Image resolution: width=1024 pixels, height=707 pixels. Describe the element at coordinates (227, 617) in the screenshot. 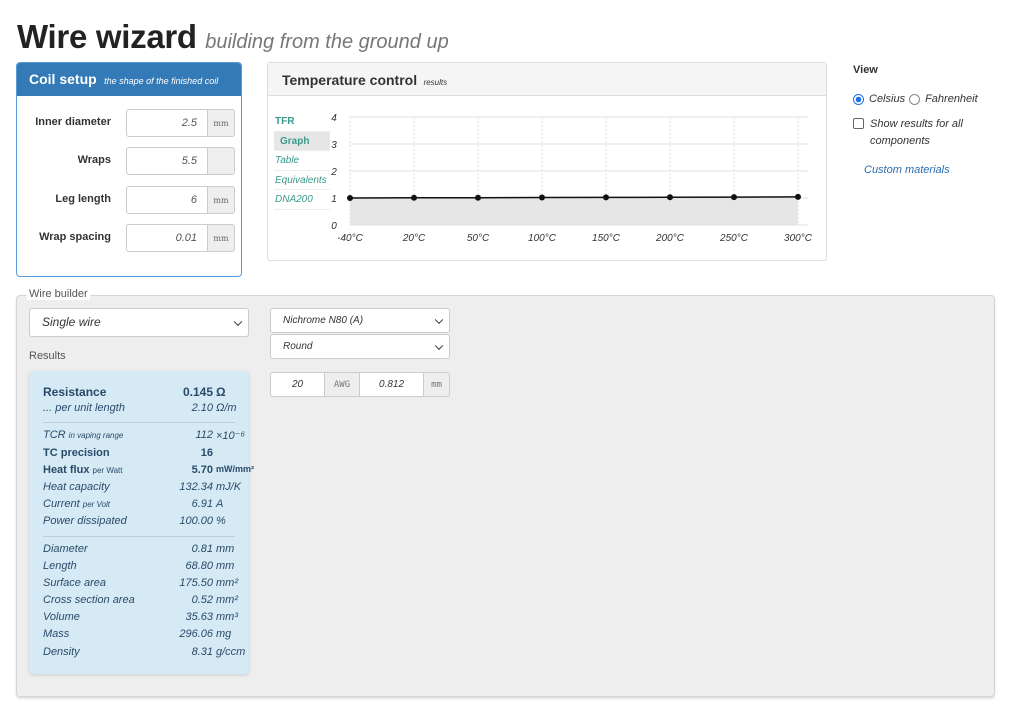

I see `result-unit: mm³` at that location.